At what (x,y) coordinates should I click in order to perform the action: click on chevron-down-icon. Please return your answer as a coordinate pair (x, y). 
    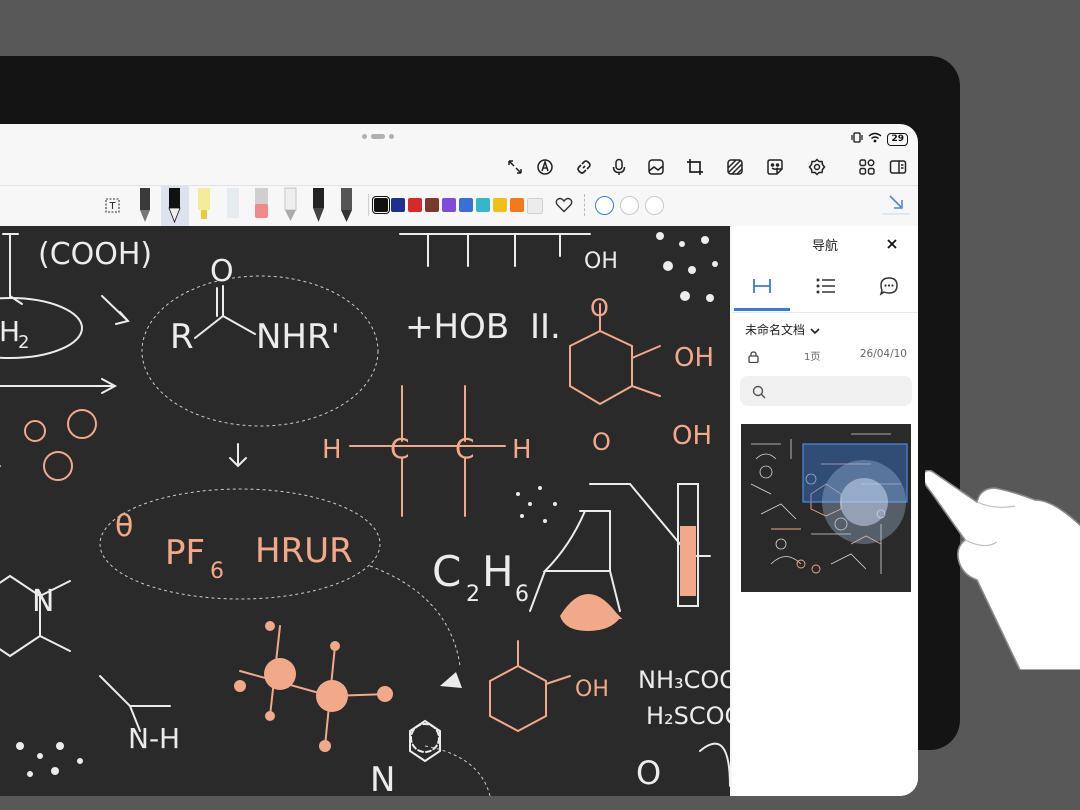
    Looking at the image, I should click on (815, 329).